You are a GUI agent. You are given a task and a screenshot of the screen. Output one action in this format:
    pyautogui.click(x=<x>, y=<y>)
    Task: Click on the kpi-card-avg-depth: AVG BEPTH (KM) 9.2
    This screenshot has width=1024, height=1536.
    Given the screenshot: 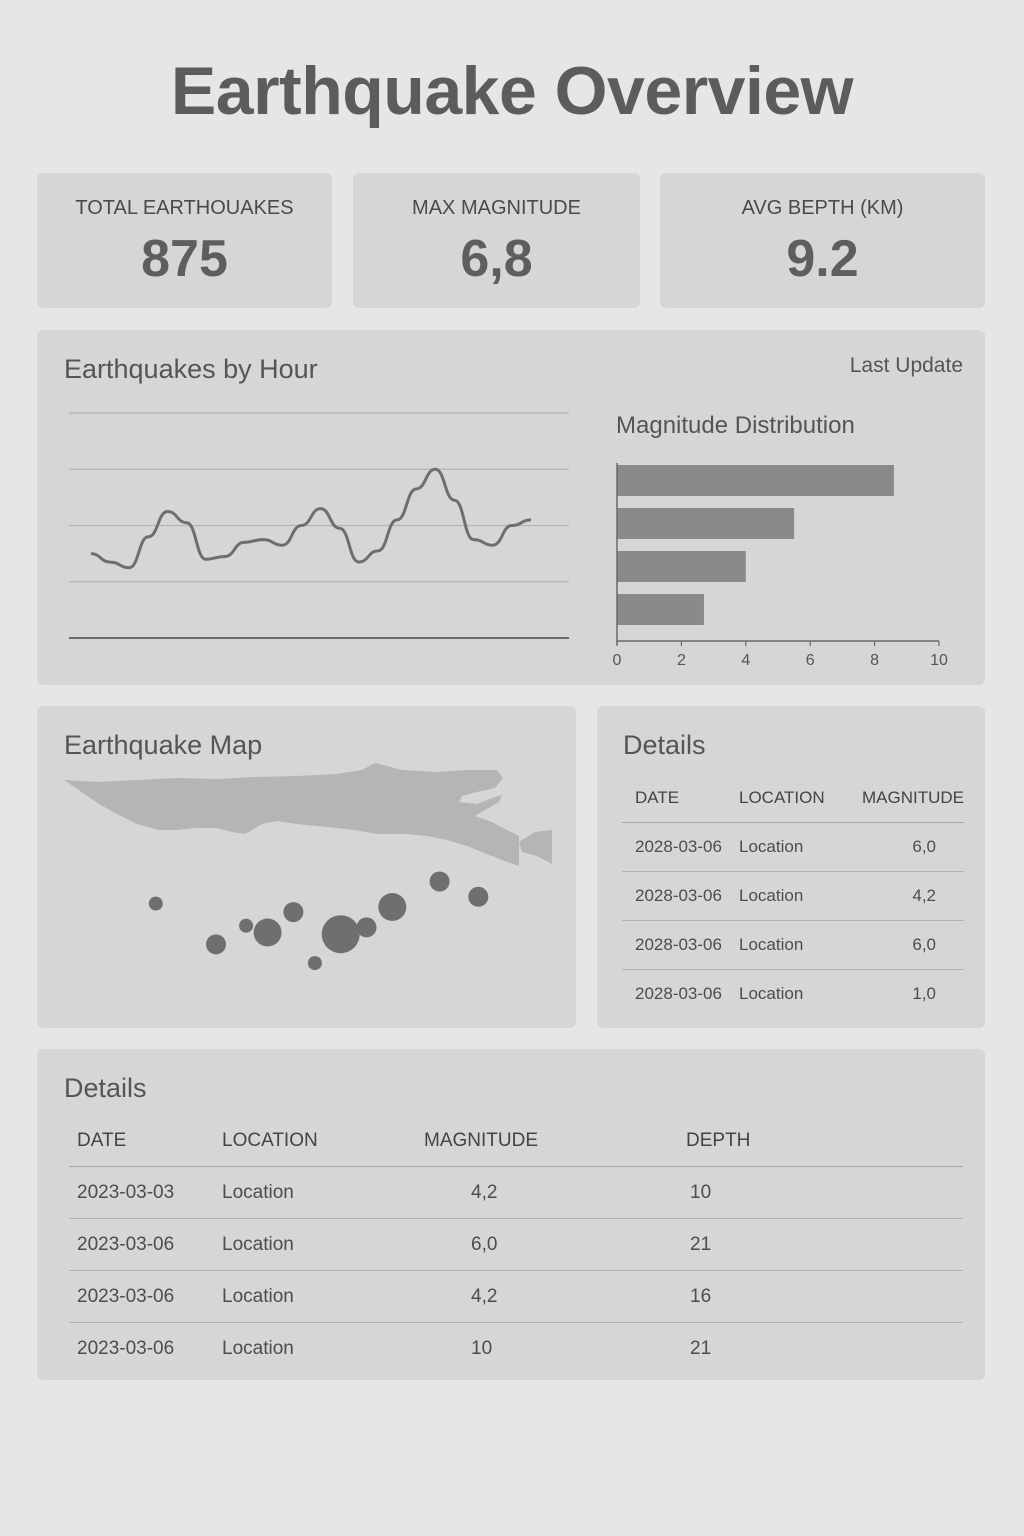 What is the action you would take?
    pyautogui.click(x=822, y=240)
    